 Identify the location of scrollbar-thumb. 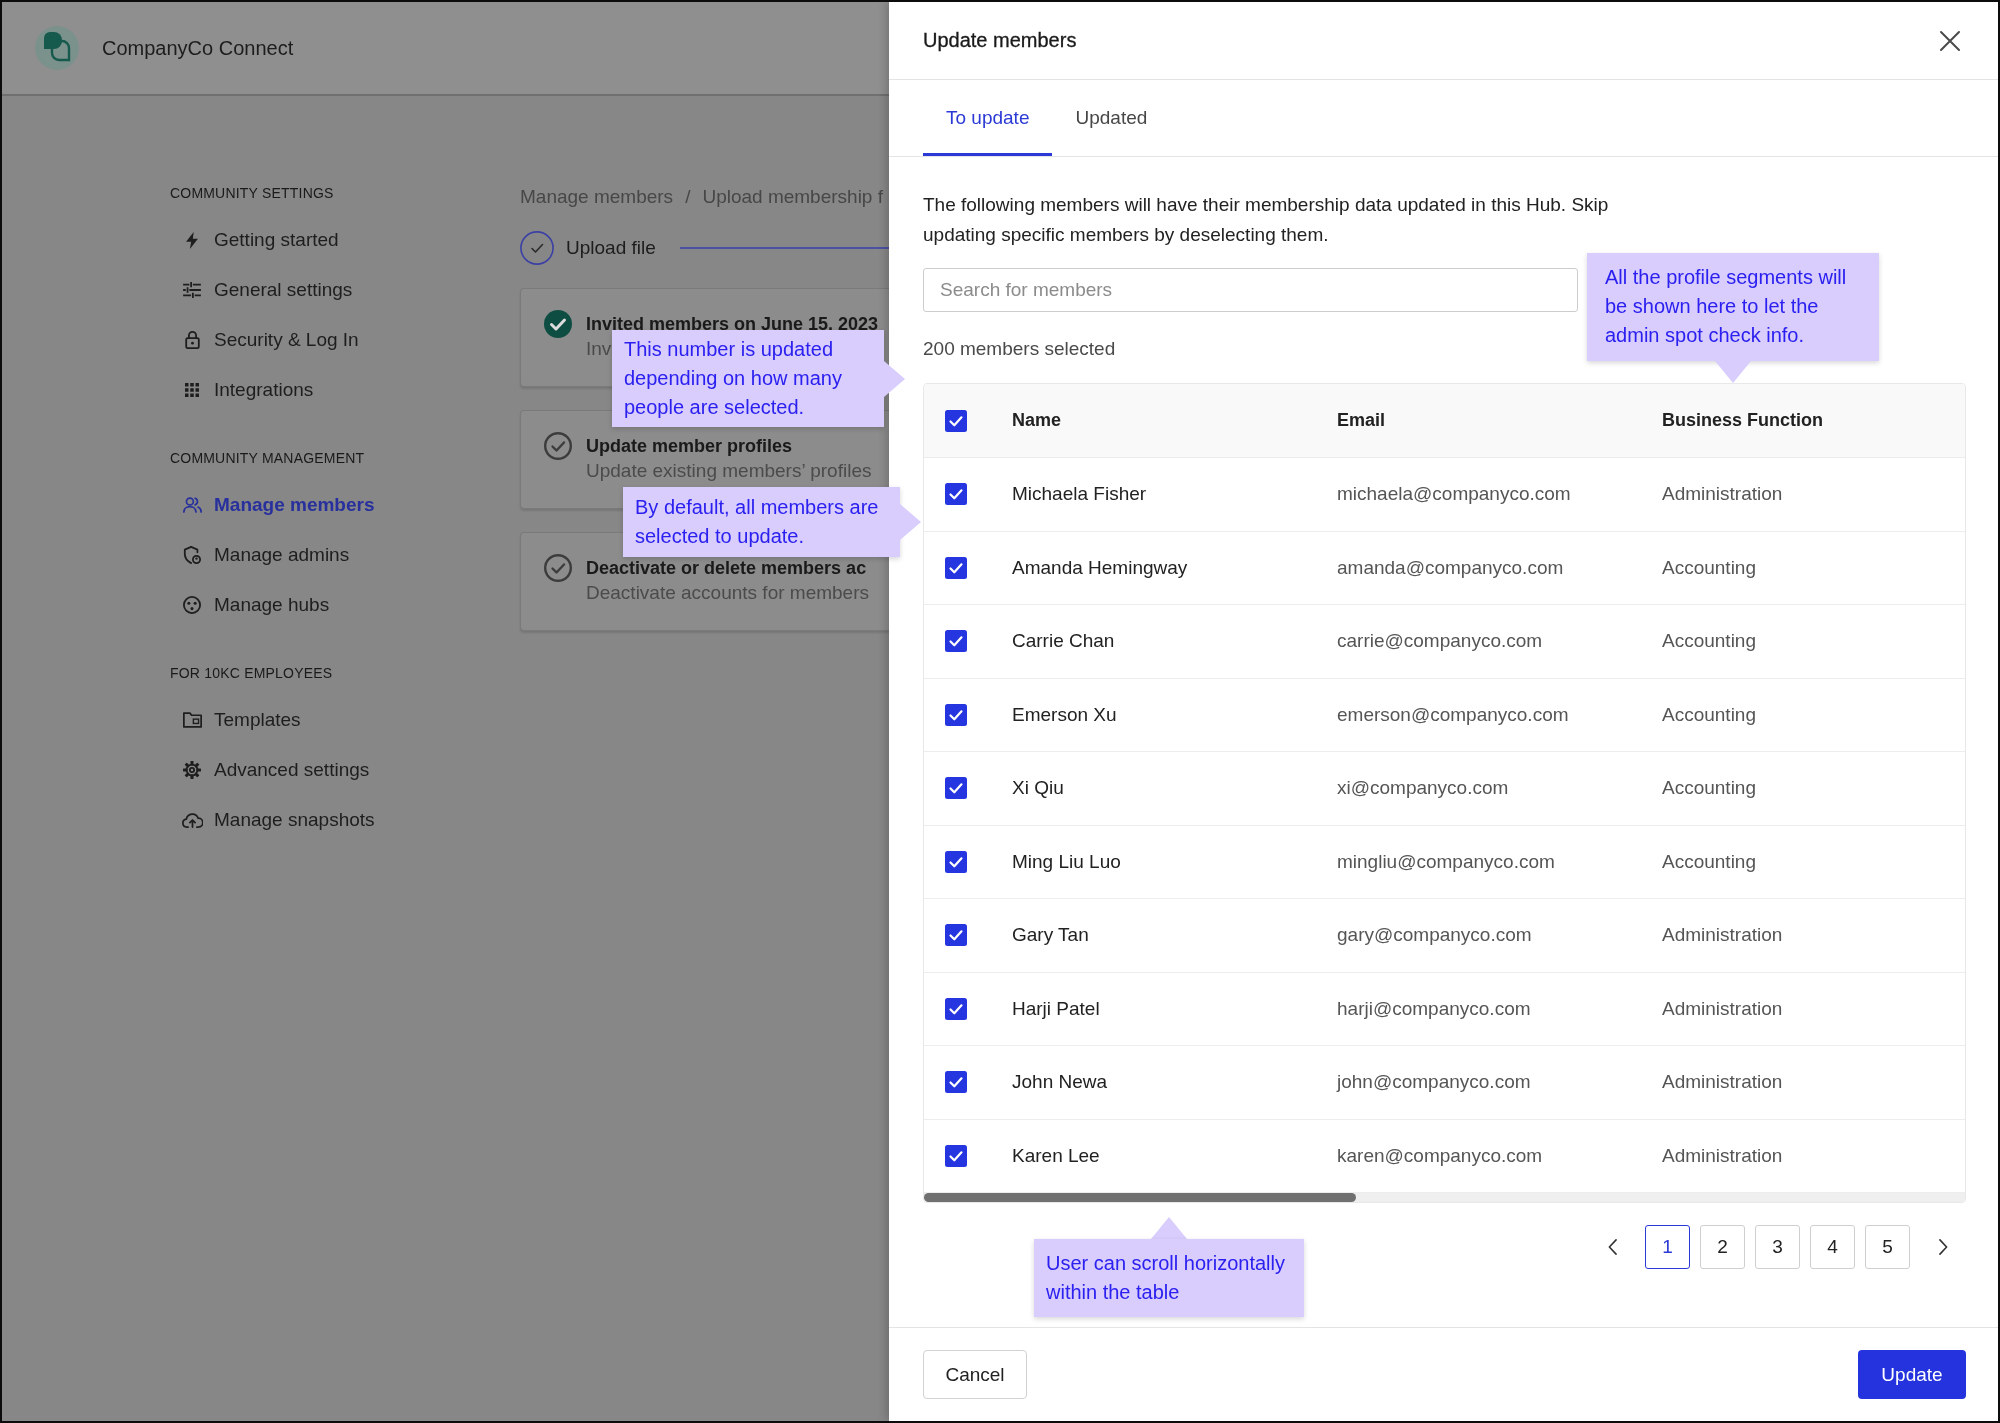
(1140, 1197).